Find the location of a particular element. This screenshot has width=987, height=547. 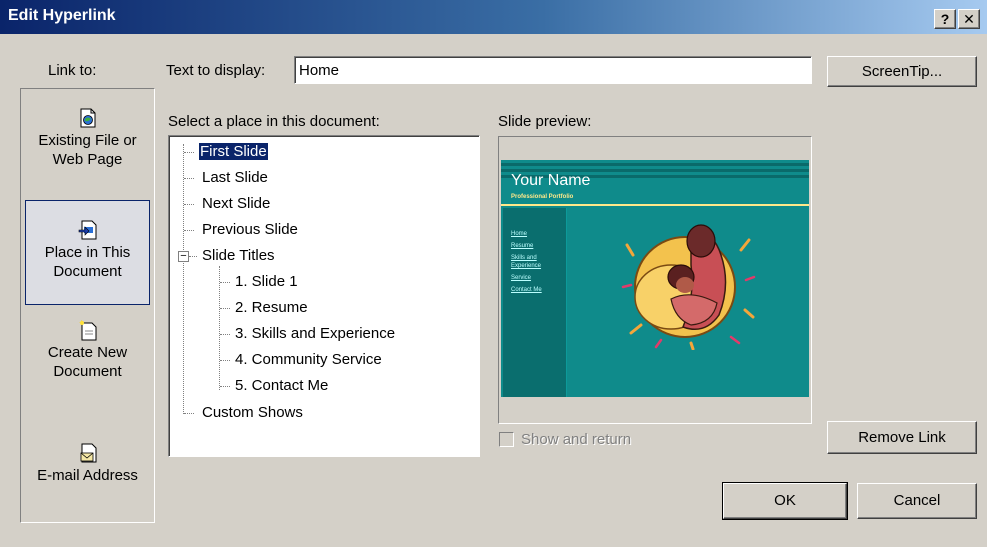

email-address-icon is located at coordinates (88, 453).